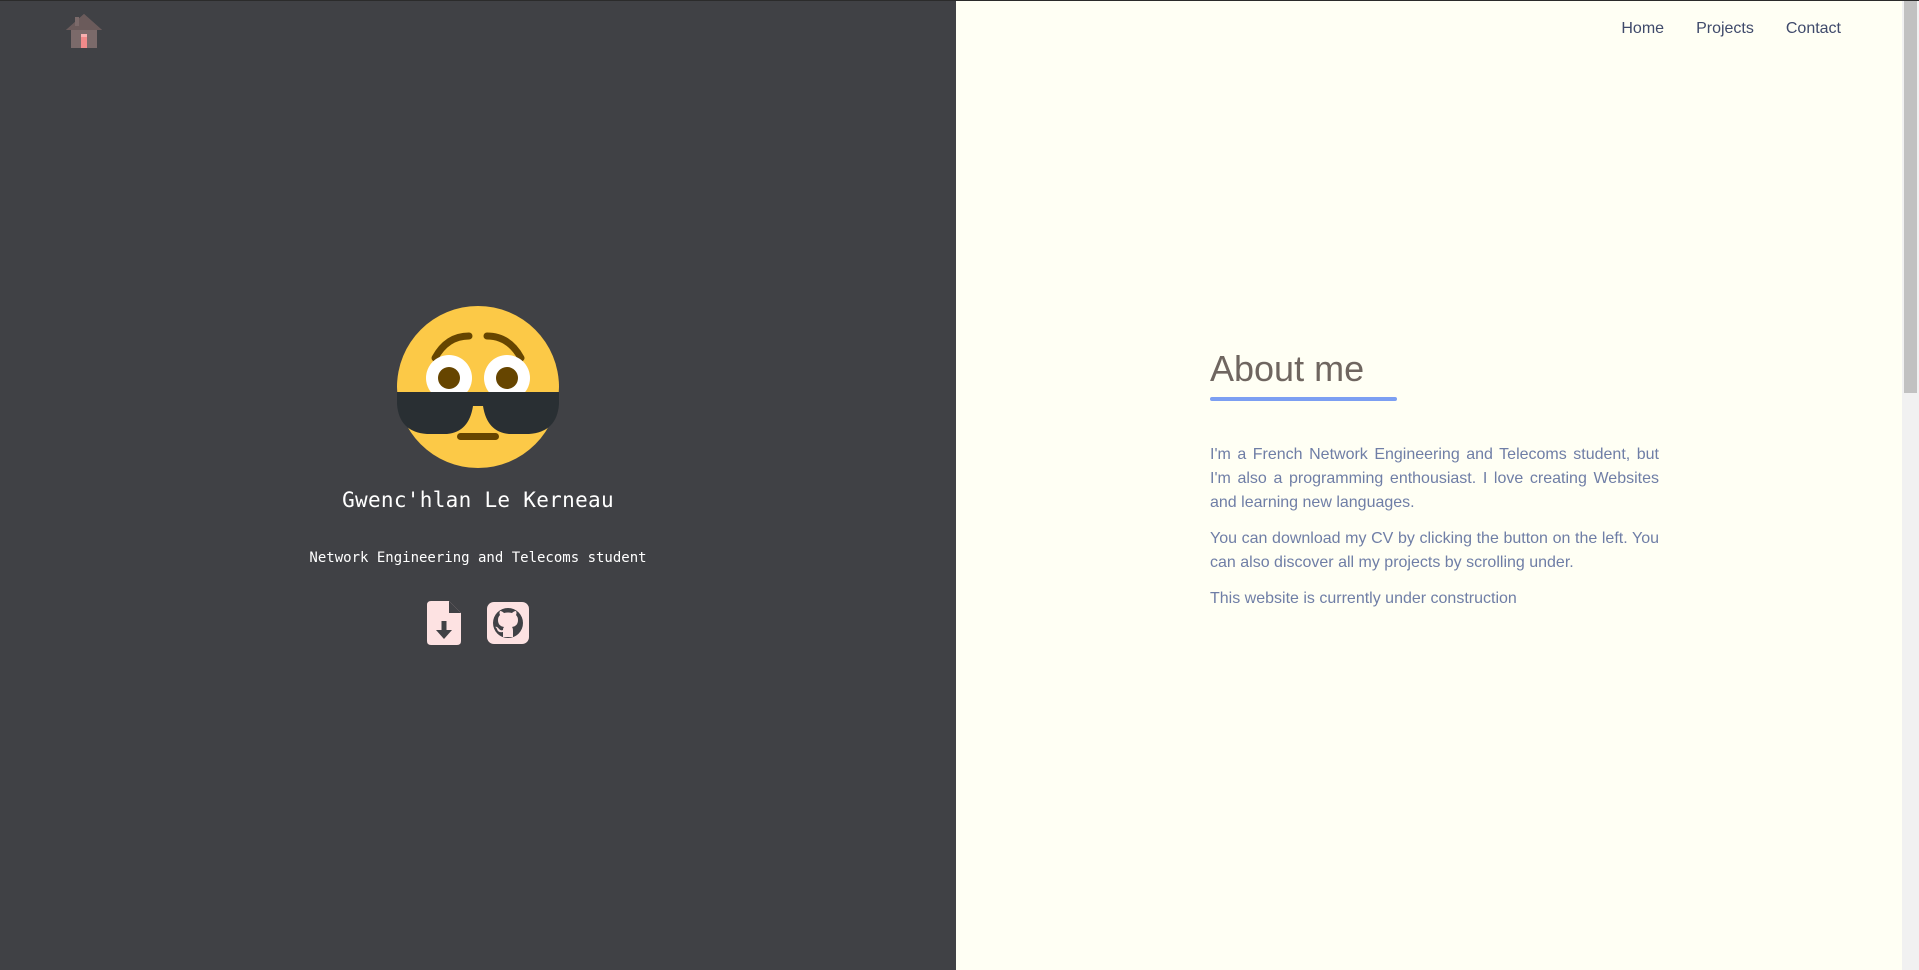  What do you see at coordinates (84, 31) in the screenshot?
I see `house-icon` at bounding box center [84, 31].